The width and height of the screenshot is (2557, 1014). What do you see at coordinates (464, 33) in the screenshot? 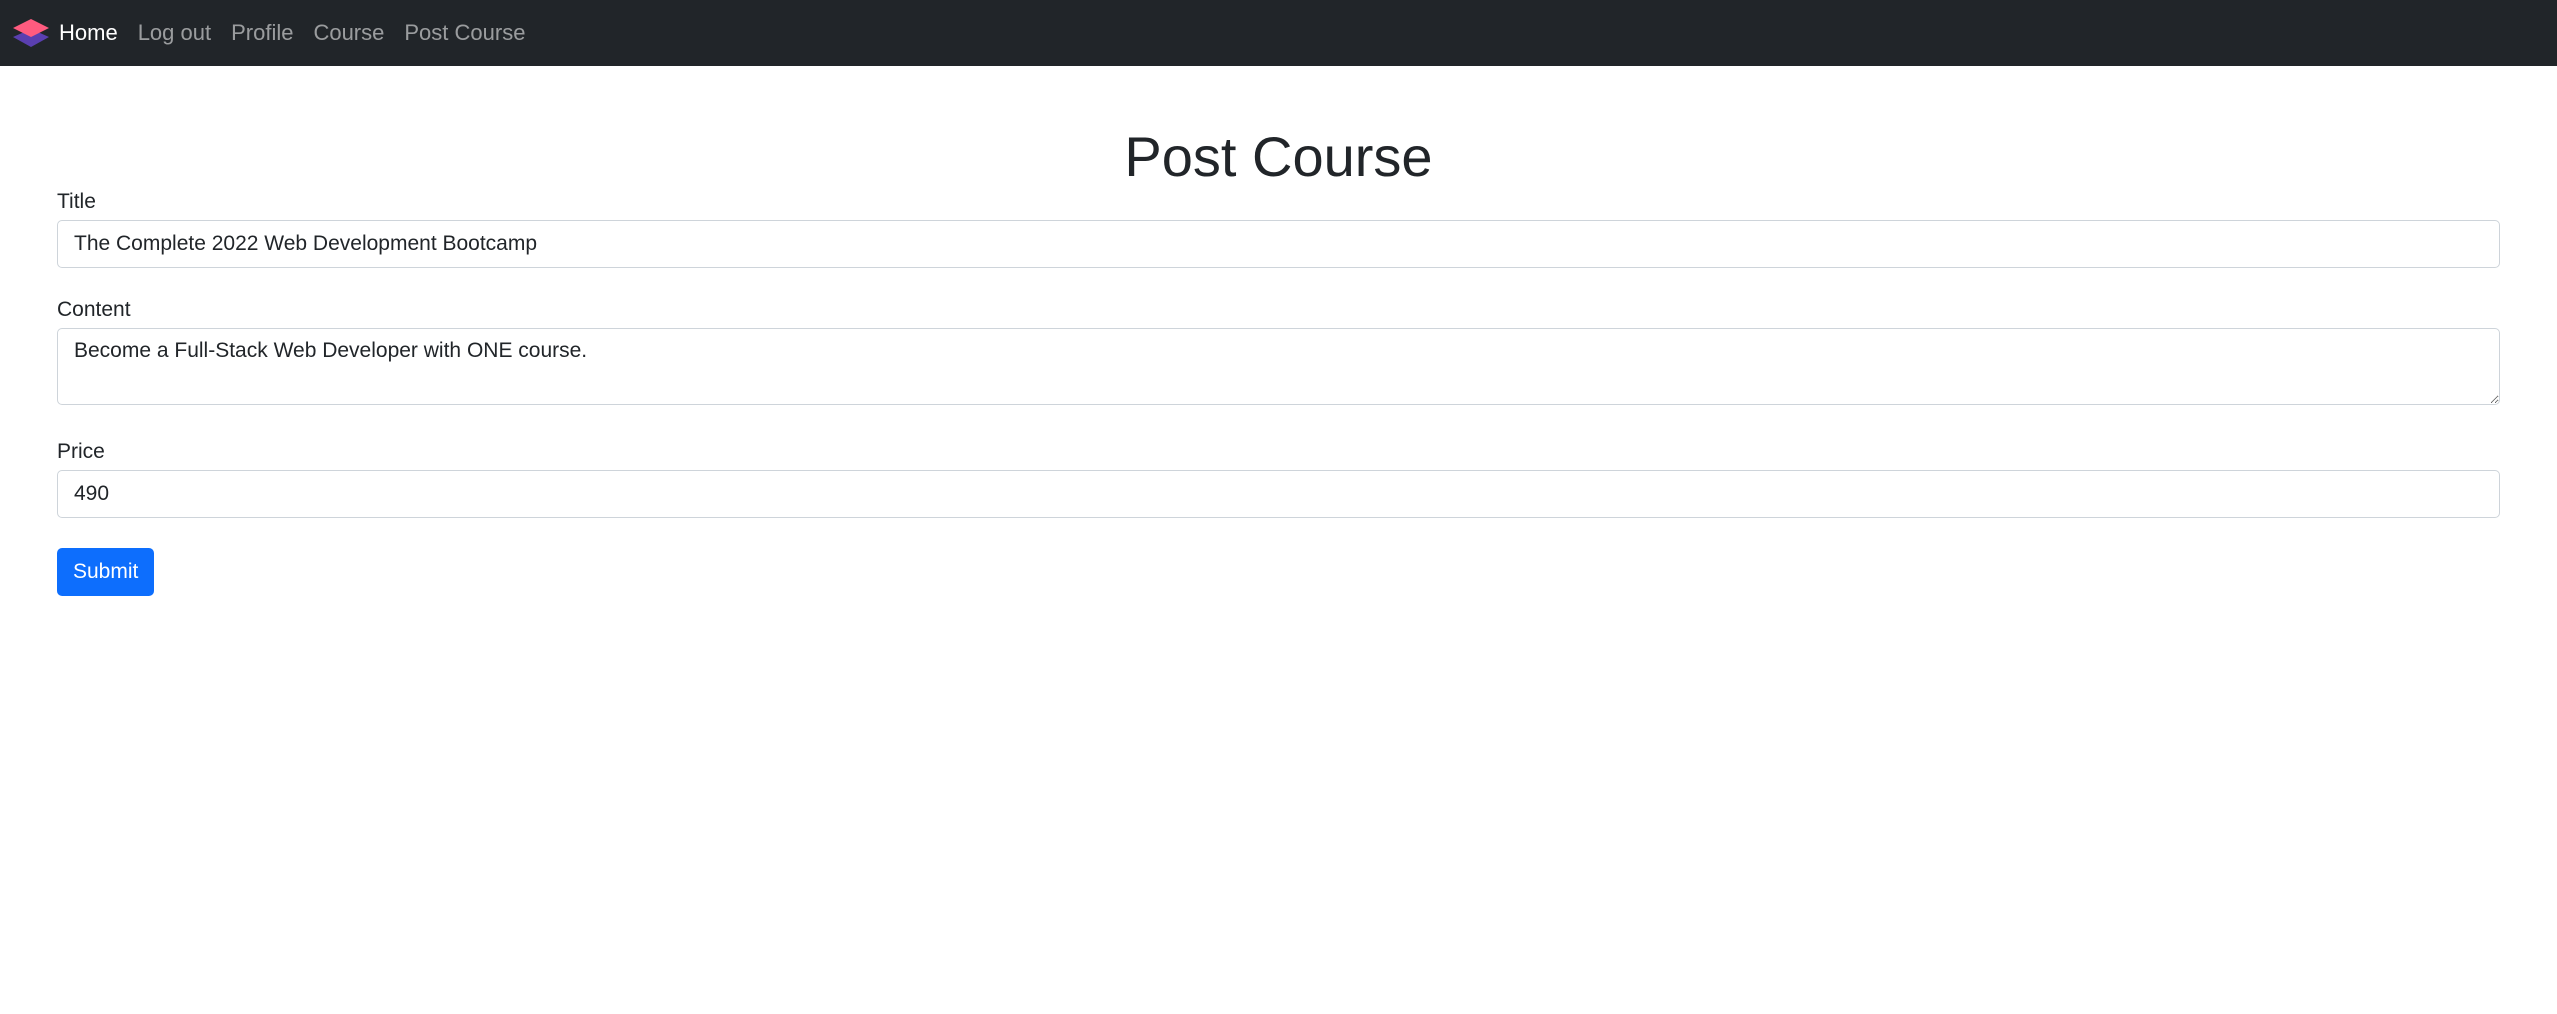
I see `nav-post-course: Post Course` at bounding box center [464, 33].